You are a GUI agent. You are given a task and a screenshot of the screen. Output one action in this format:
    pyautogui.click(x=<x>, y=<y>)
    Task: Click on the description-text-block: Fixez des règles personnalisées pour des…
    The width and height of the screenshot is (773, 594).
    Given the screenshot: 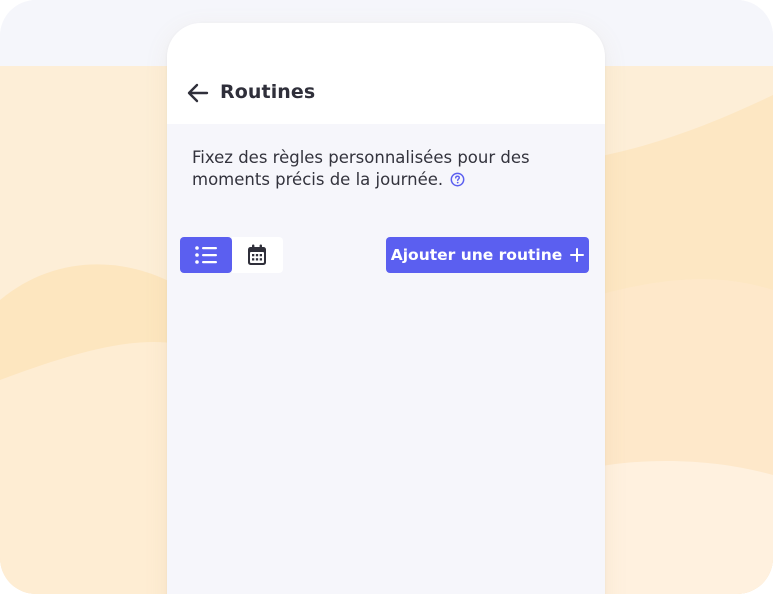 What is the action you would take?
    pyautogui.click(x=387, y=170)
    